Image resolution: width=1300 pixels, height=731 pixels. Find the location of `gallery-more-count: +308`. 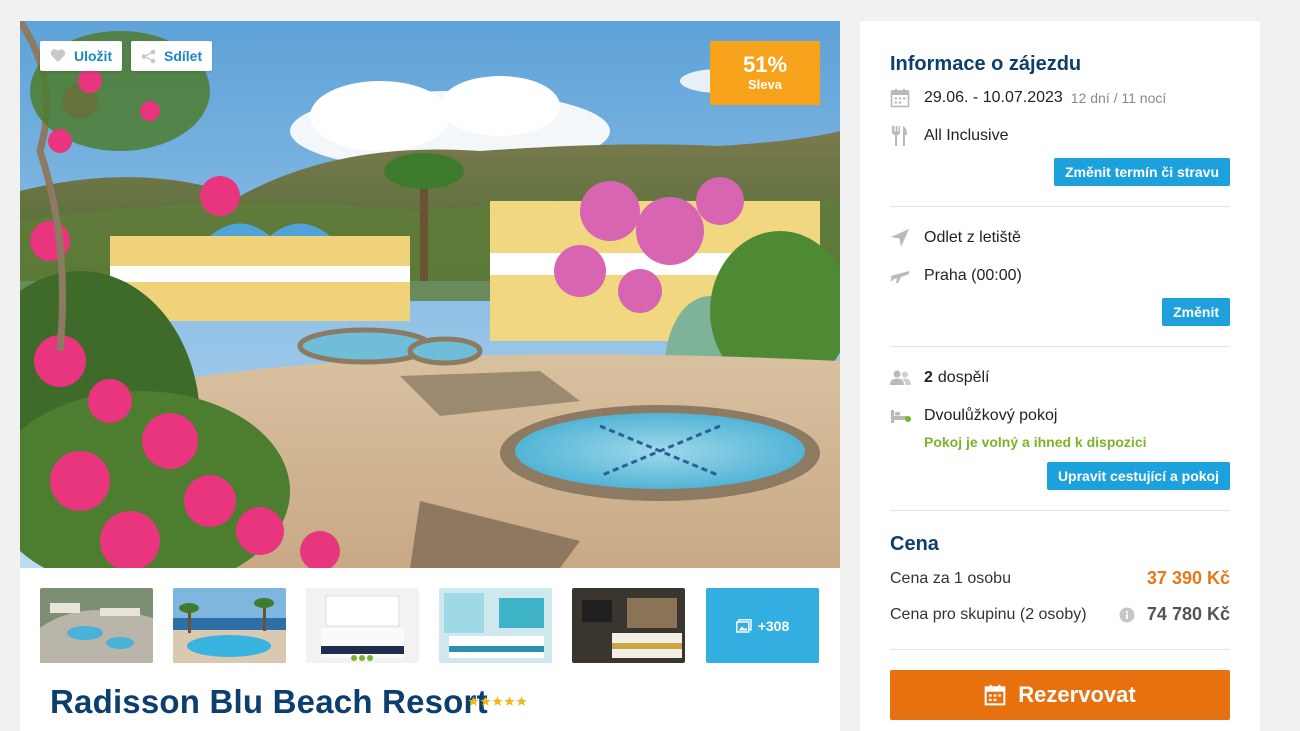

gallery-more-count: +308 is located at coordinates (773, 625).